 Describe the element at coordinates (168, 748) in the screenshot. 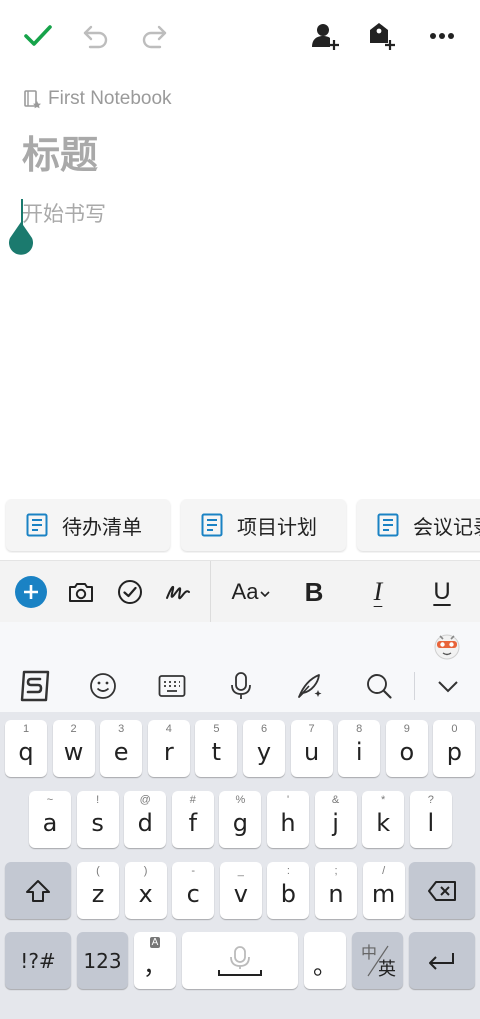

I see `key-r: 4r` at that location.